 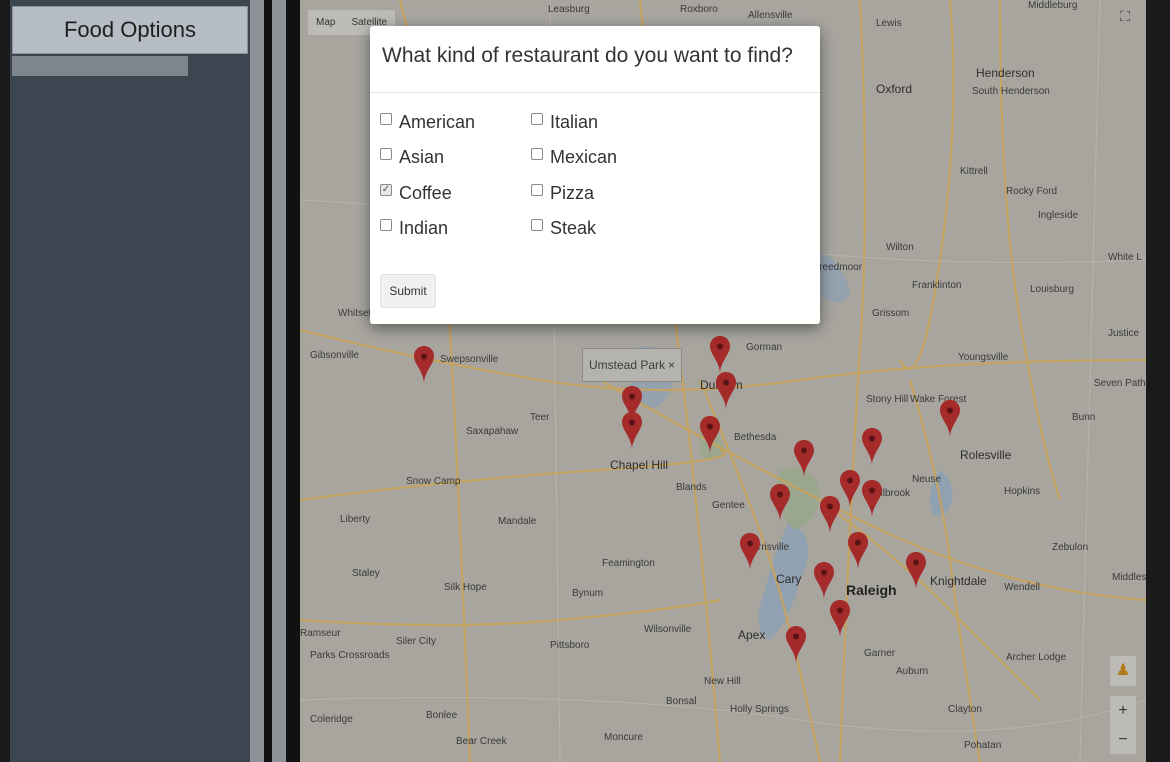 What do you see at coordinates (1036, 657) in the screenshot?
I see `place-label: Archer Lodge` at bounding box center [1036, 657].